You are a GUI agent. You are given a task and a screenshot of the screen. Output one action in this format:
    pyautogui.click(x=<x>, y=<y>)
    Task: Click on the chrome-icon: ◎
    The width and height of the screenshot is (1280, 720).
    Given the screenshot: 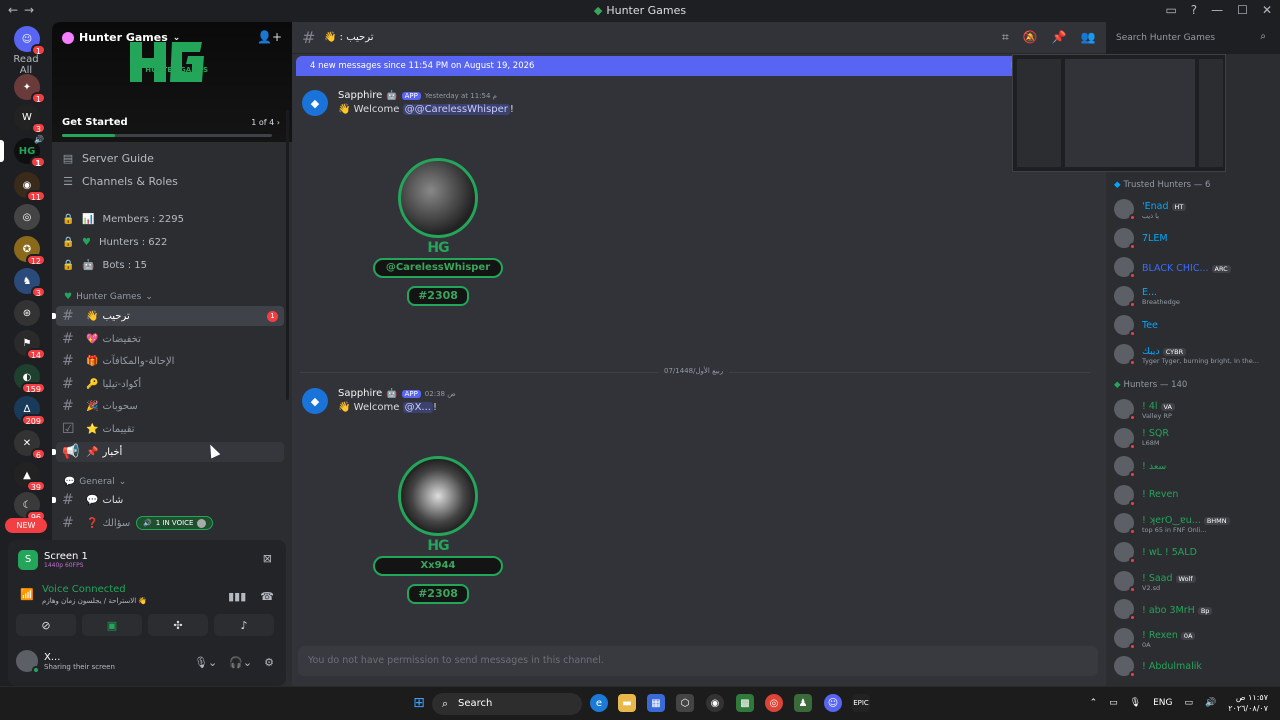 What is the action you would take?
    pyautogui.click(x=774, y=703)
    